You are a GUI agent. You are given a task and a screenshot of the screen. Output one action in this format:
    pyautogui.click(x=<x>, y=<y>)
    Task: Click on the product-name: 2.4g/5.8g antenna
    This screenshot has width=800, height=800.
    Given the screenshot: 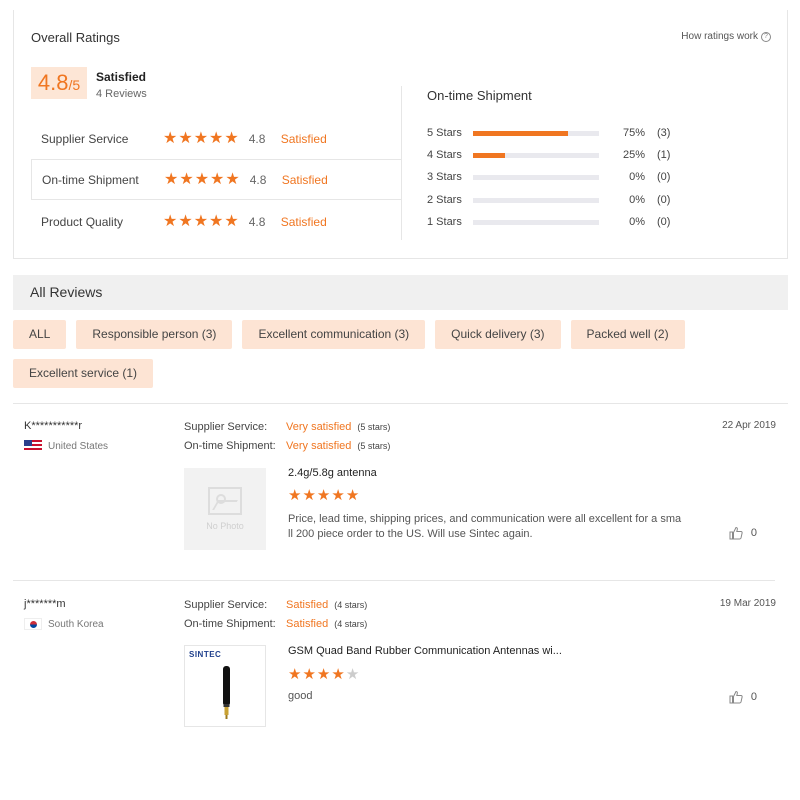 What is the action you would take?
    pyautogui.click(x=332, y=473)
    